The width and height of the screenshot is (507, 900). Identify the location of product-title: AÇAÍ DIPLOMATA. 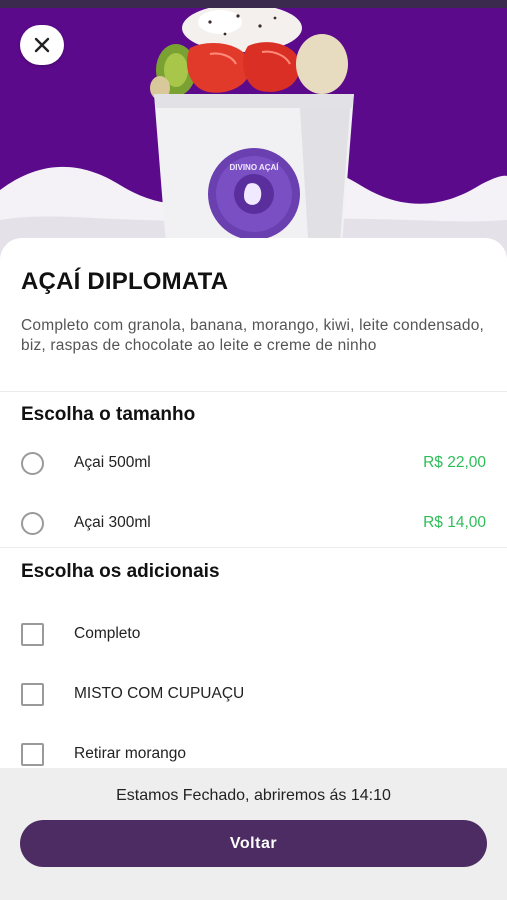
(125, 281).